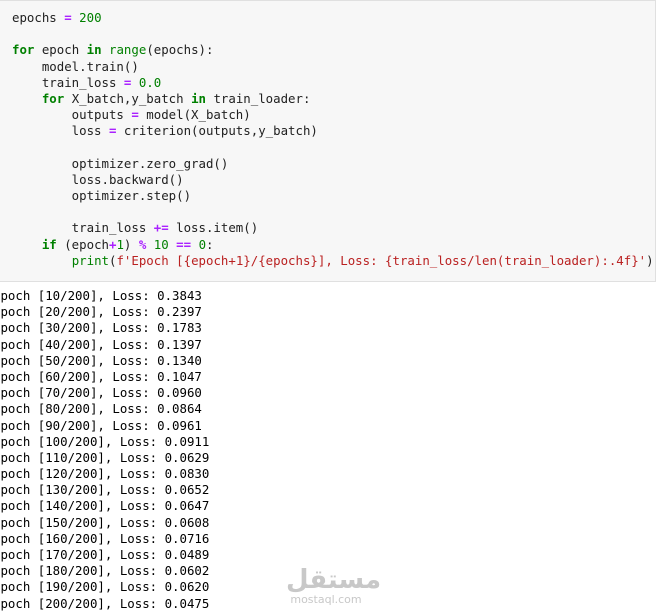 This screenshot has width=658, height=616. What do you see at coordinates (98, 179) in the screenshot?
I see `code-line: loss.backward()` at bounding box center [98, 179].